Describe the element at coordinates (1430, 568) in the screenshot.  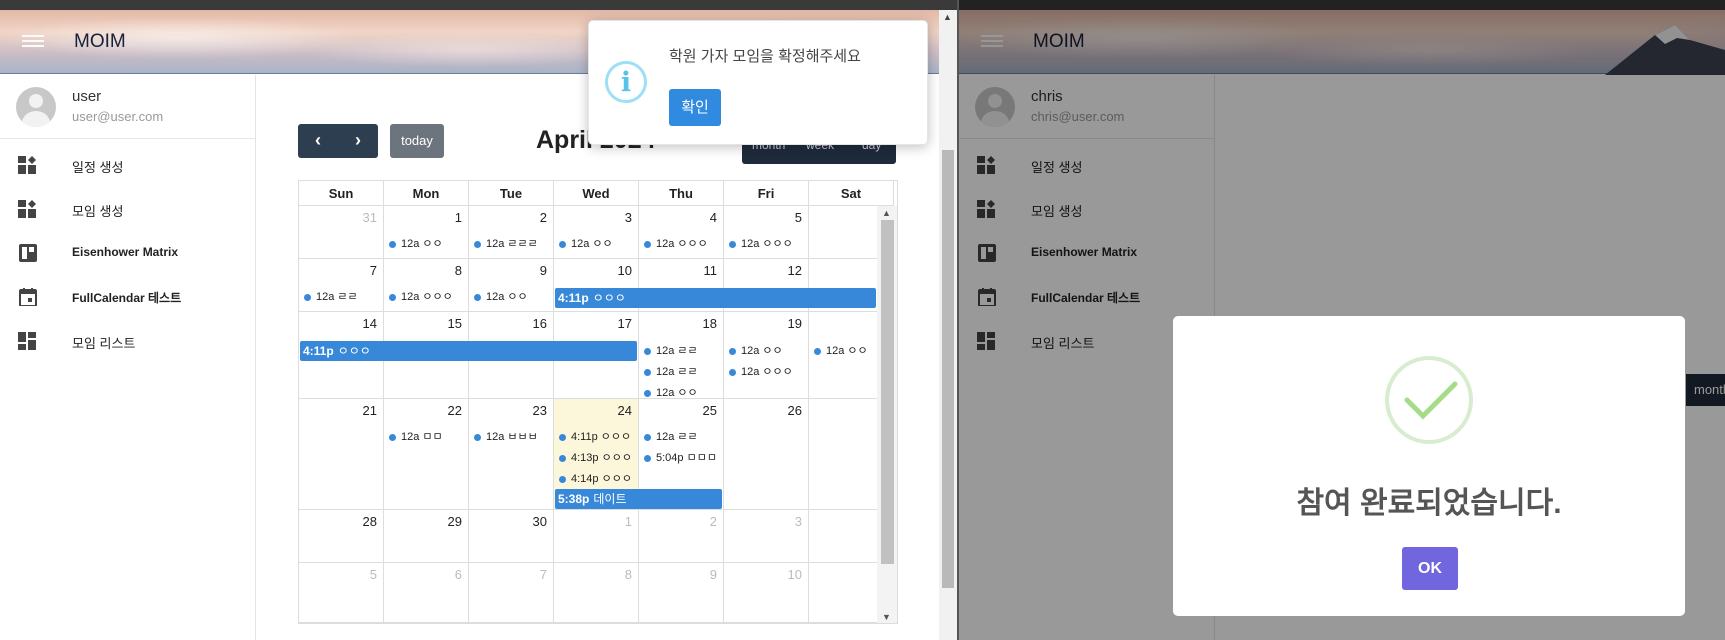
I see `ok-button: OK` at that location.